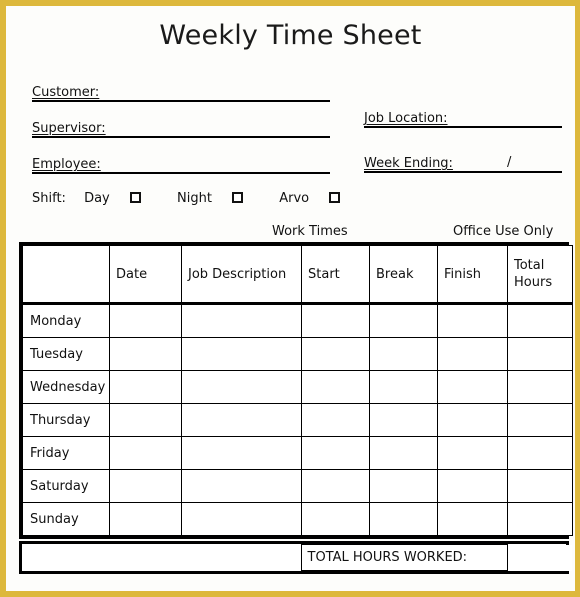 This screenshot has height=597, width=580. I want to click on table-row: Monday, so click(297, 320).